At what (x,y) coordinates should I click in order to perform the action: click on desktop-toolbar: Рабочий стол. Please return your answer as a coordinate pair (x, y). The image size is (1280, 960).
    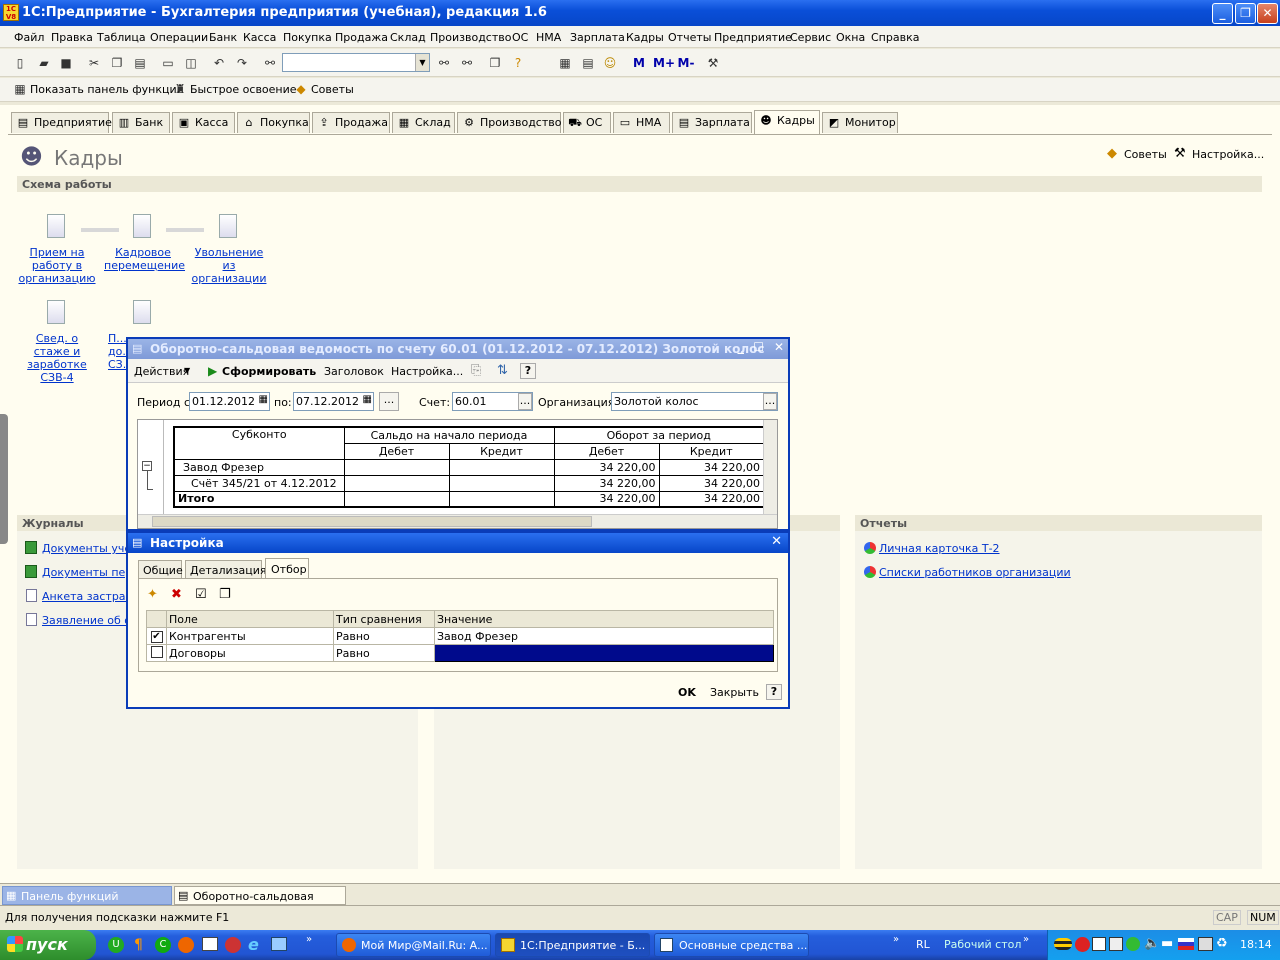
    Looking at the image, I should click on (982, 944).